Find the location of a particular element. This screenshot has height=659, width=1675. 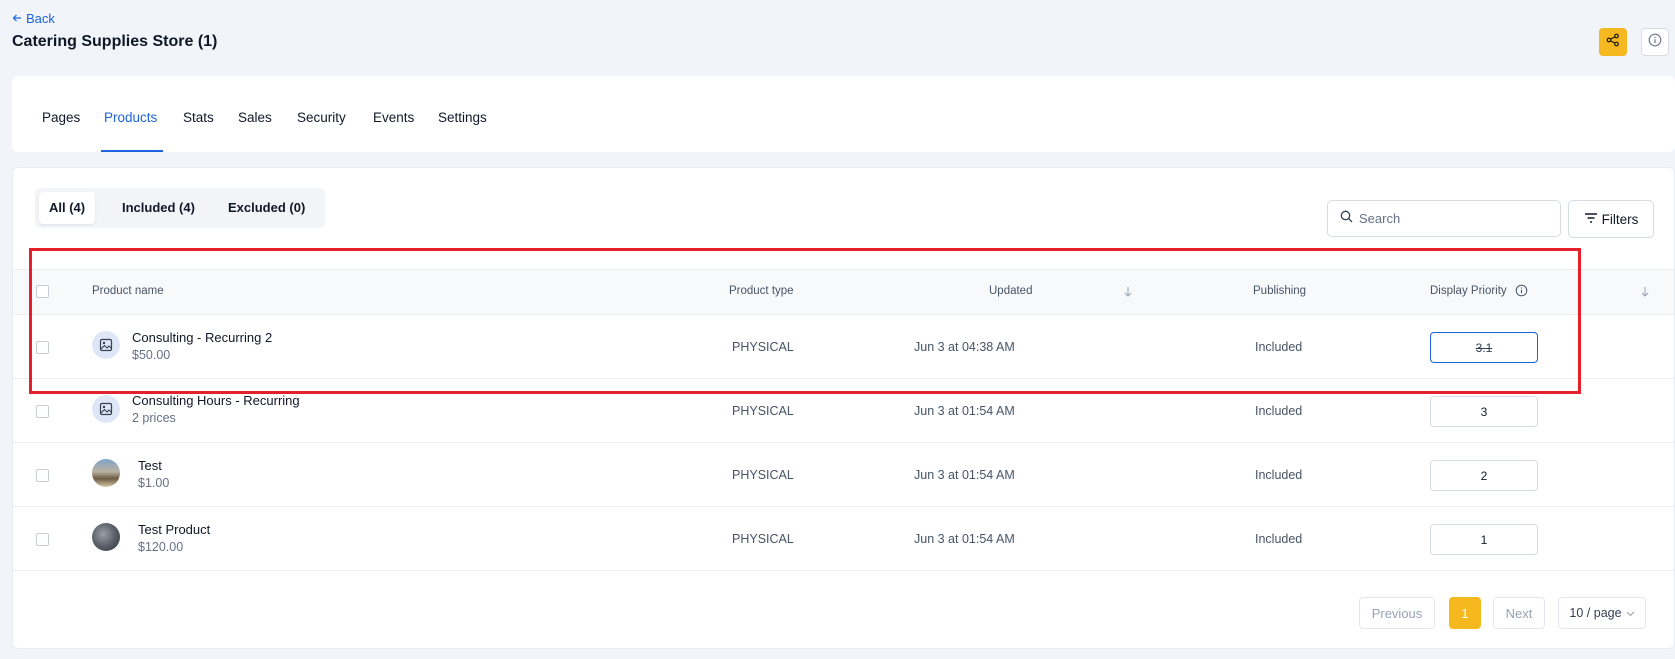

back-label: Back is located at coordinates (40, 18).